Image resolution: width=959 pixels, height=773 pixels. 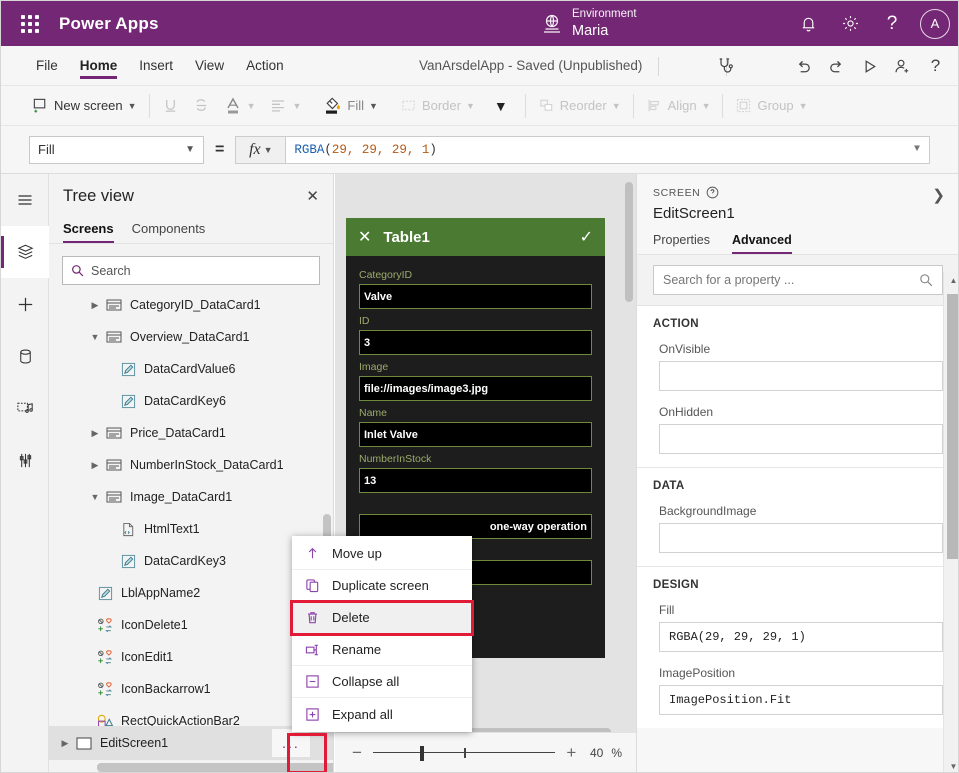 What do you see at coordinates (803, 66) in the screenshot?
I see `undo-icon` at bounding box center [803, 66].